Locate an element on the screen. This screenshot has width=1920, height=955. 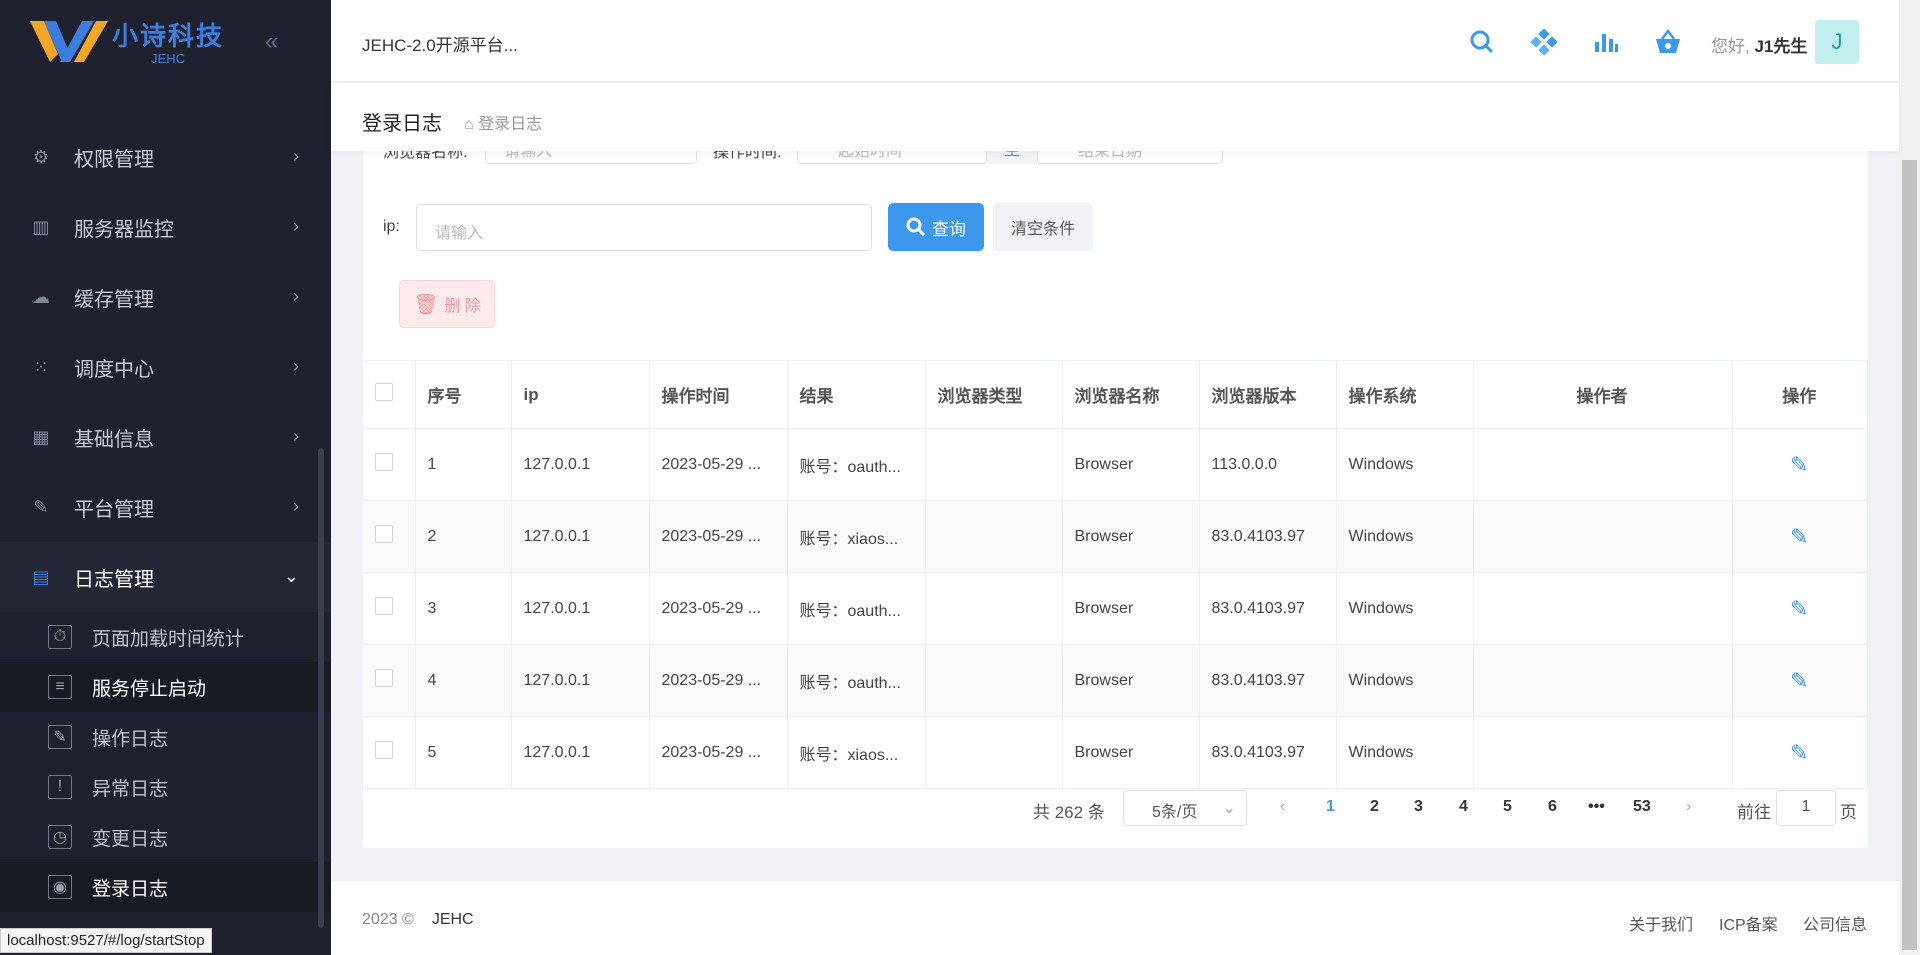
select-all-checkbox is located at coordinates (384, 392).